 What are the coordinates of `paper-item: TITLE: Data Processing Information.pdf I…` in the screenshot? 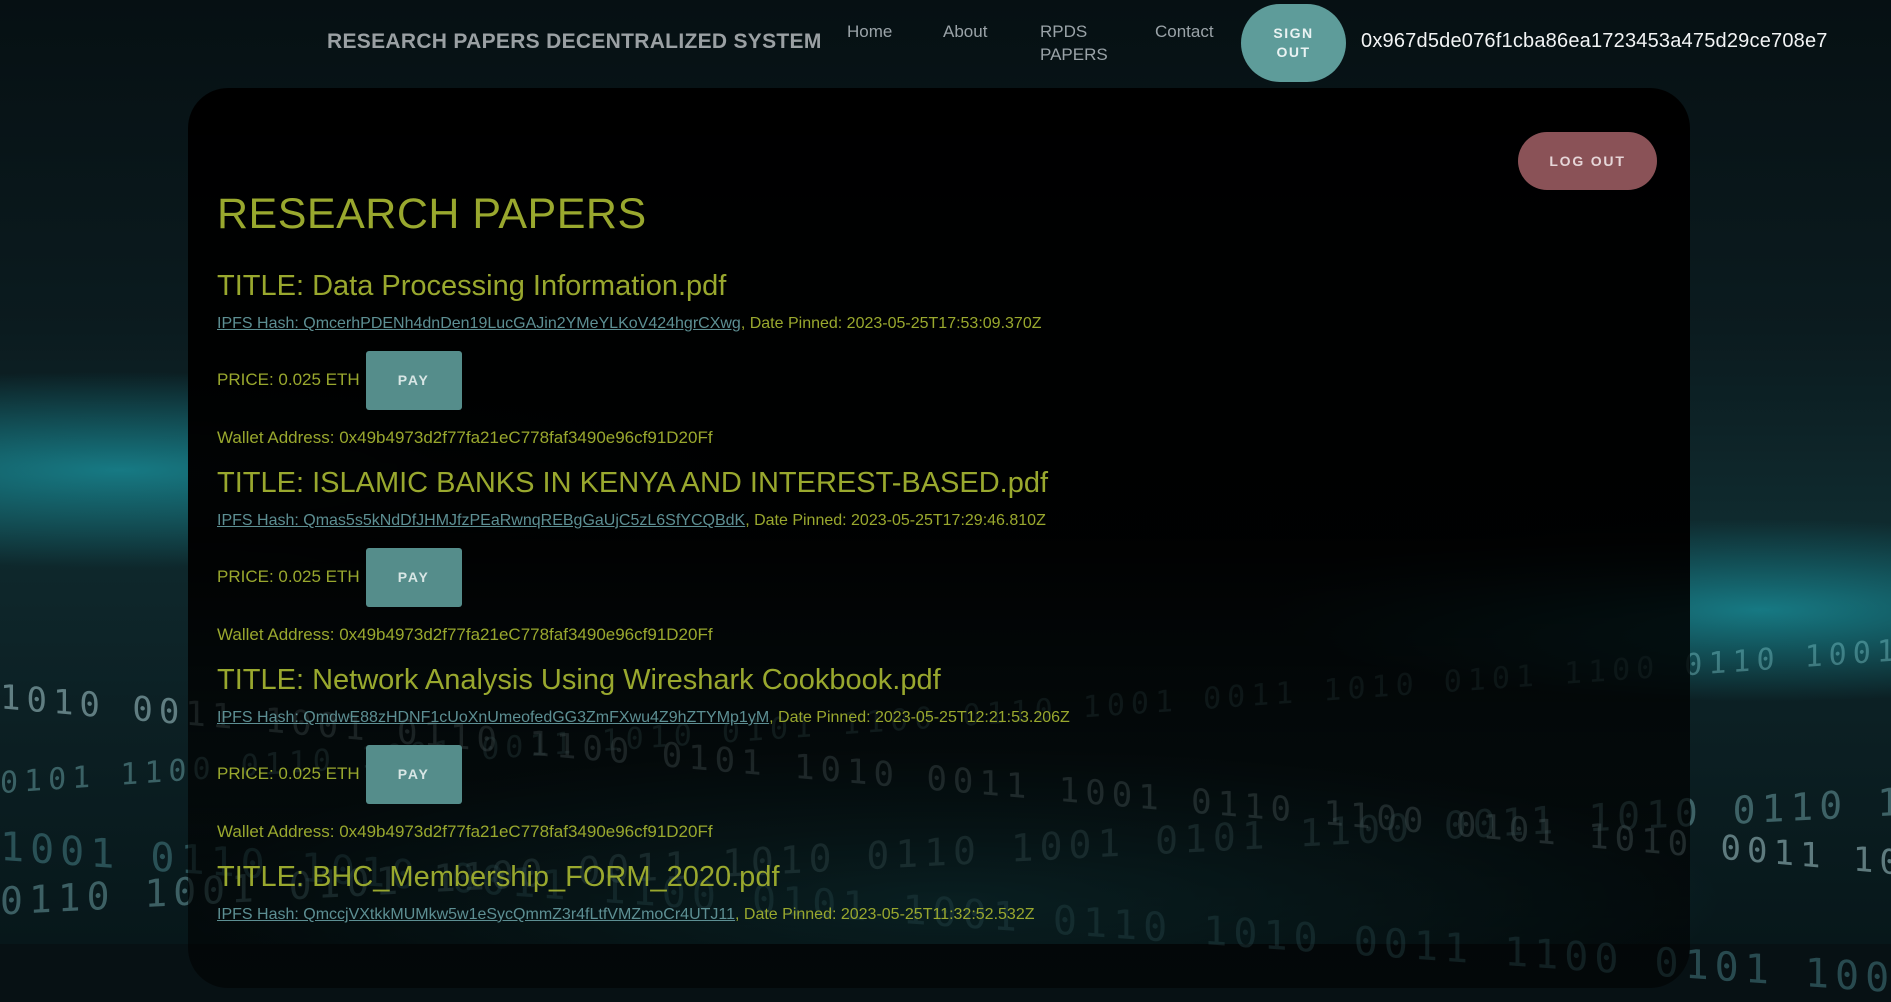 It's located at (937, 358).